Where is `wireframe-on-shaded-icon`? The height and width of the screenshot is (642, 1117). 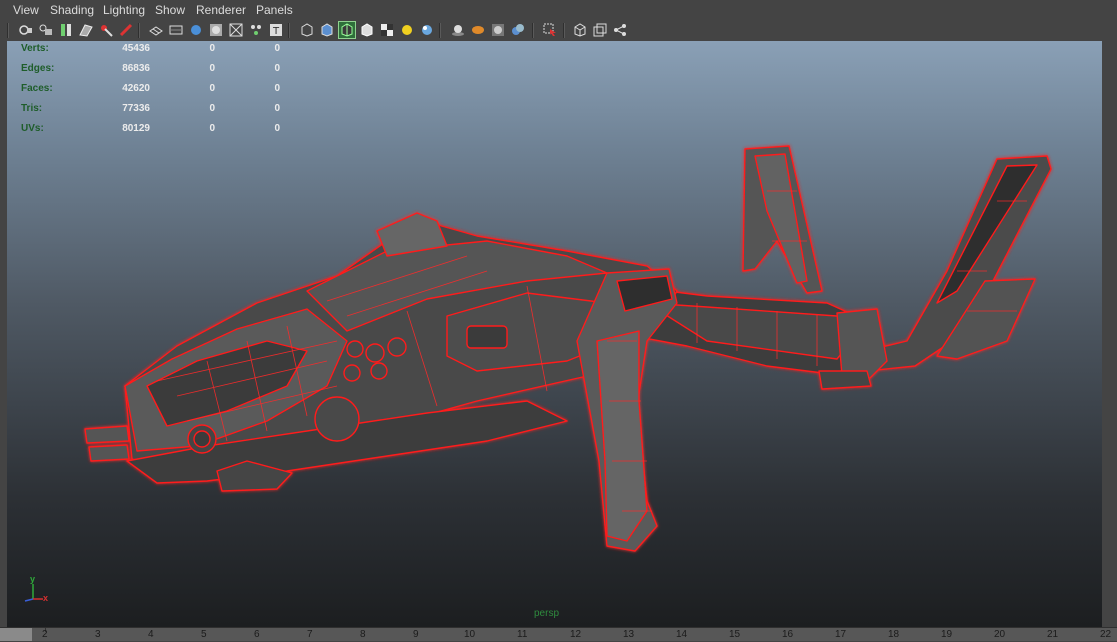 wireframe-on-shaded-icon is located at coordinates (347, 30).